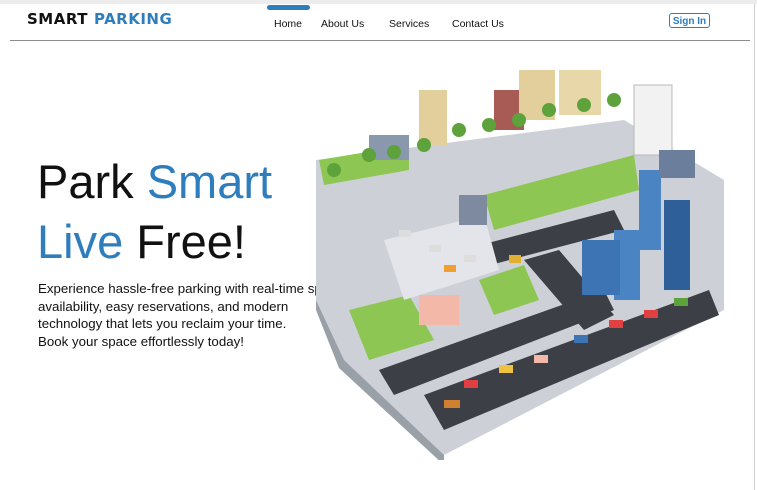 Image resolution: width=757 pixels, height=490 pixels. What do you see at coordinates (478, 24) in the screenshot?
I see `nav-contact-us: Contact Us` at bounding box center [478, 24].